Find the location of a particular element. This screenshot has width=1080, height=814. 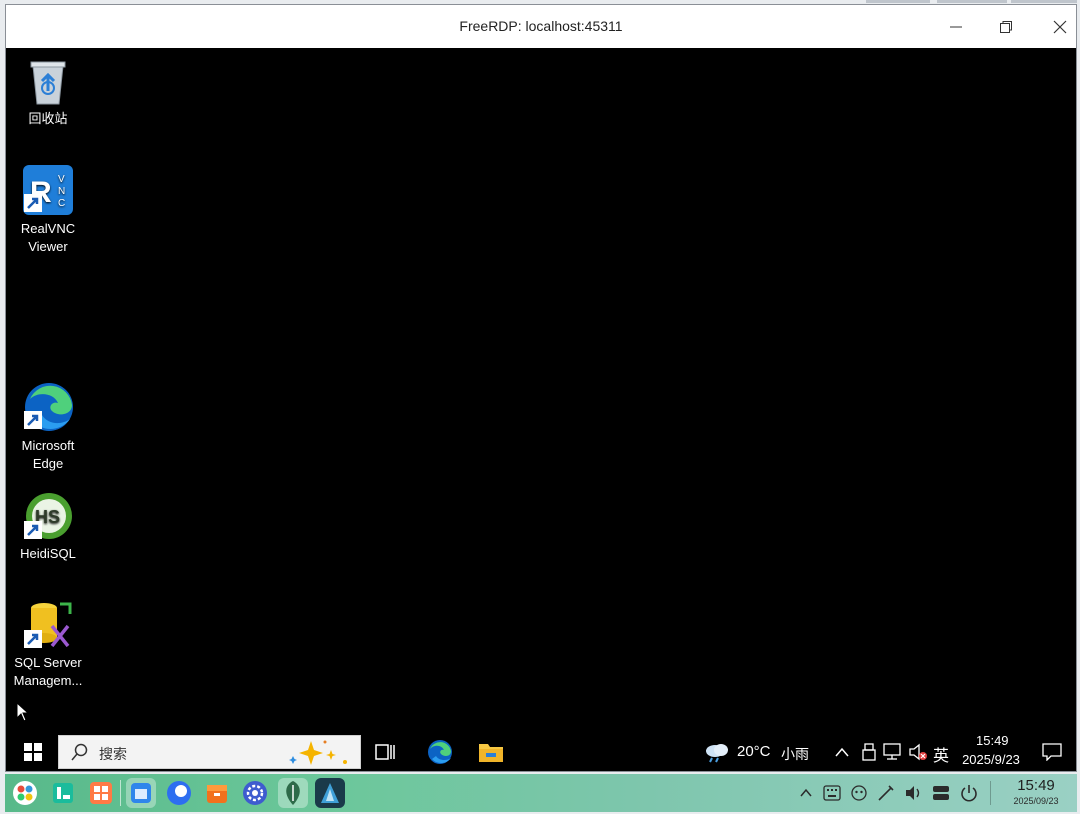

restore-button is located at coordinates (1006, 26).